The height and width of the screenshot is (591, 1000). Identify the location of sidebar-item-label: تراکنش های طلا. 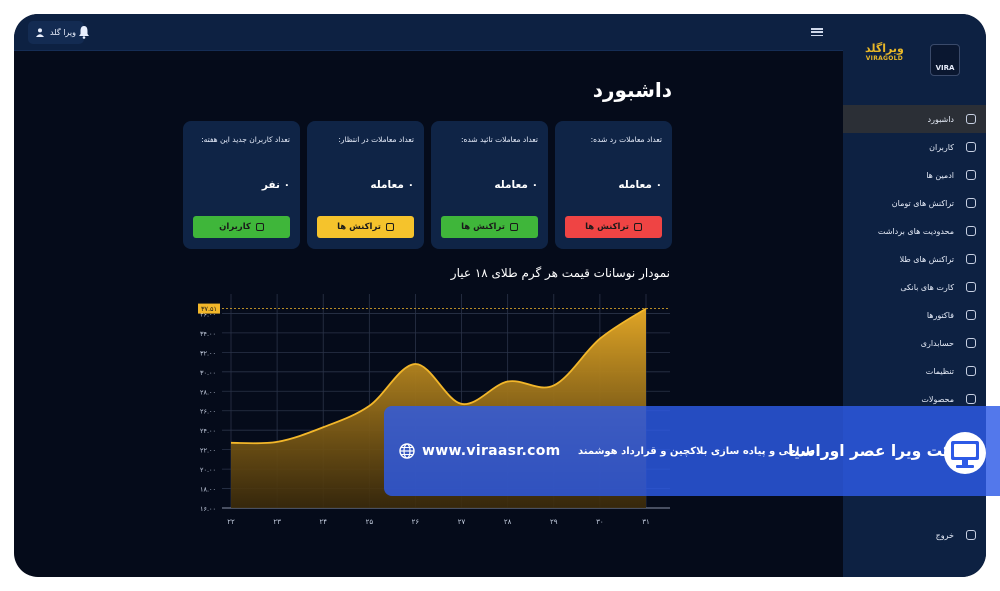
(926, 259).